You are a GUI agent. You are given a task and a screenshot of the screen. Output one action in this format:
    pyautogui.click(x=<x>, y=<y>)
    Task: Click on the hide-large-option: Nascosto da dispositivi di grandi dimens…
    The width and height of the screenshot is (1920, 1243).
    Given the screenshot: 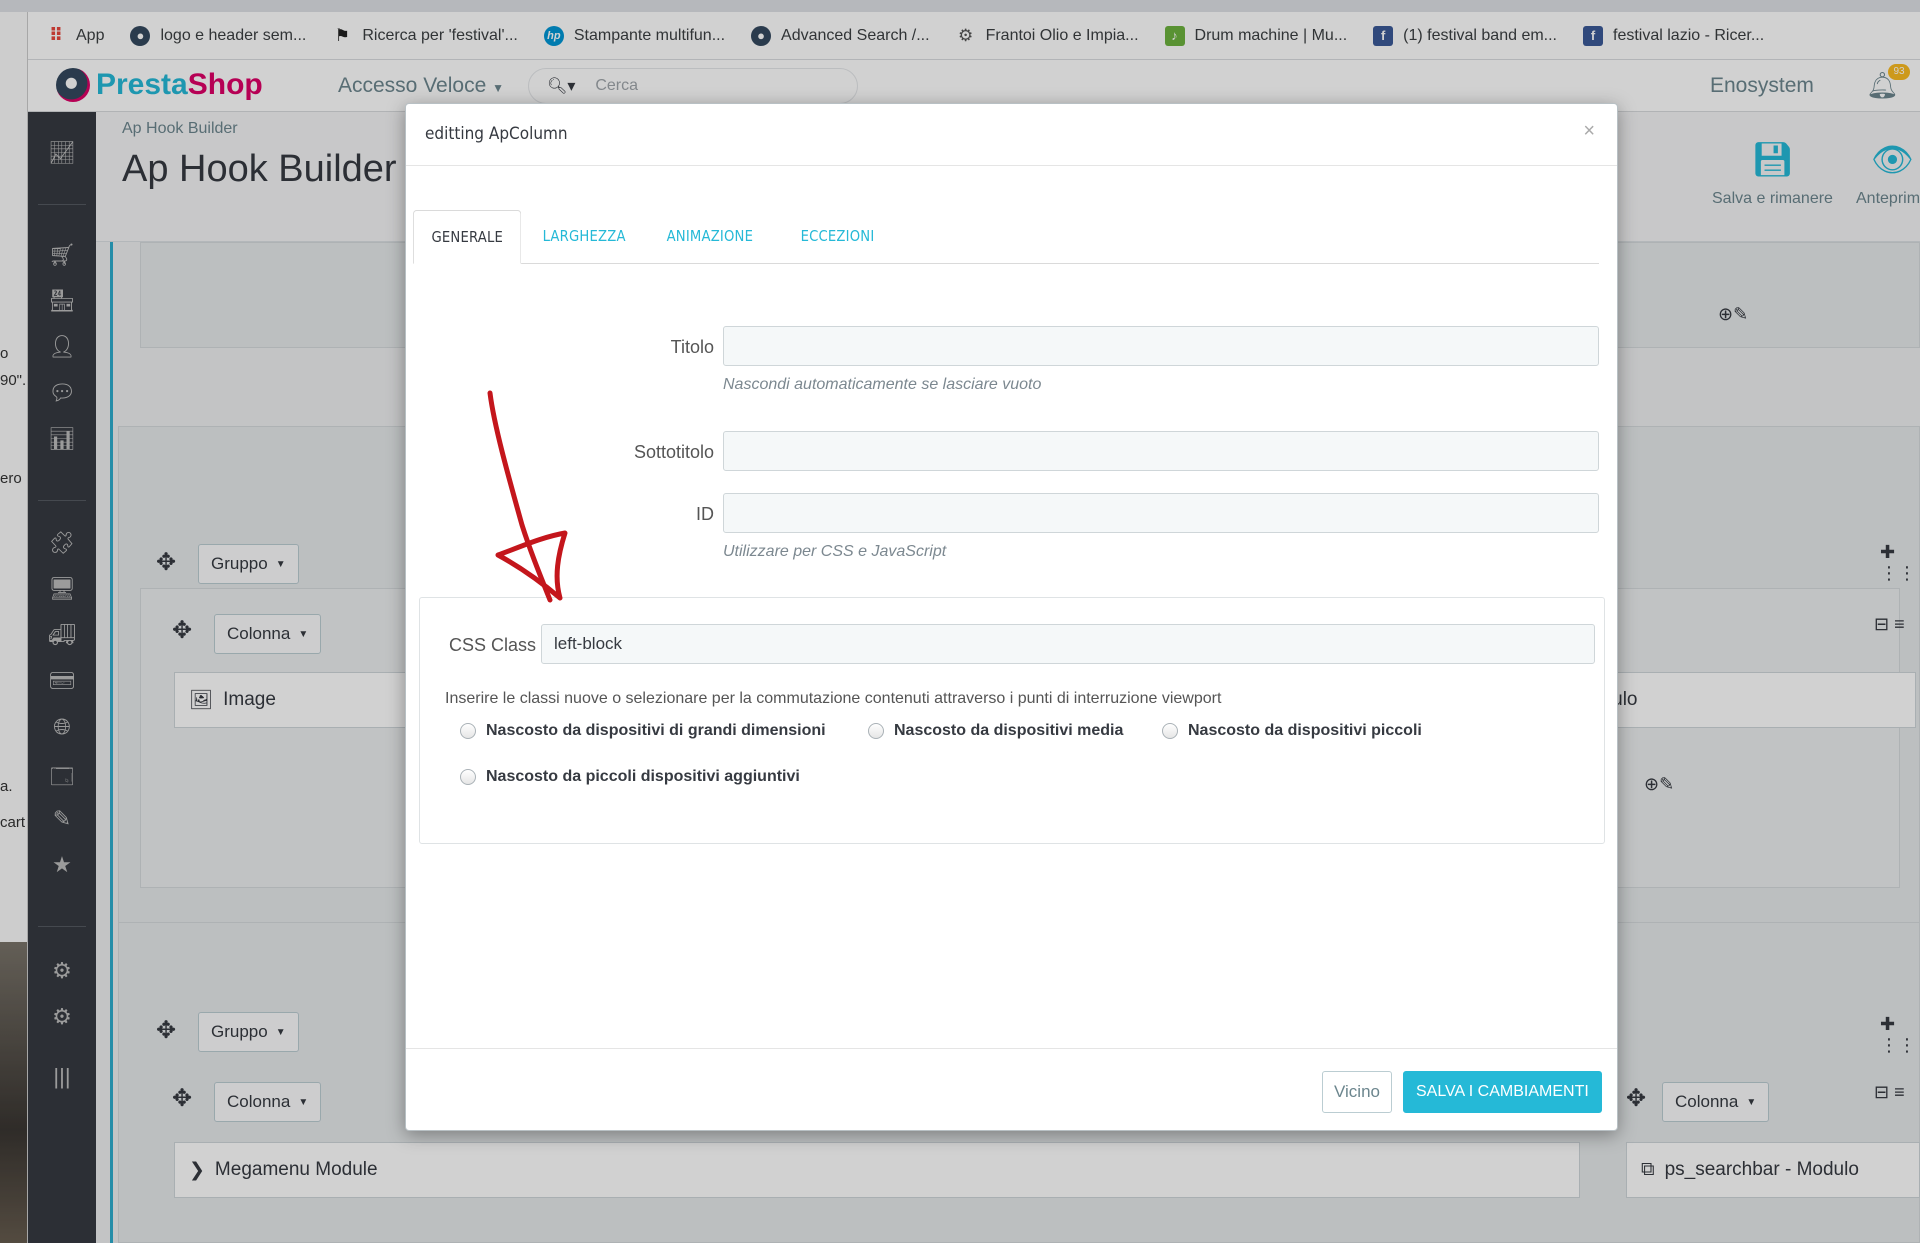 What is the action you would take?
    pyautogui.click(x=643, y=731)
    